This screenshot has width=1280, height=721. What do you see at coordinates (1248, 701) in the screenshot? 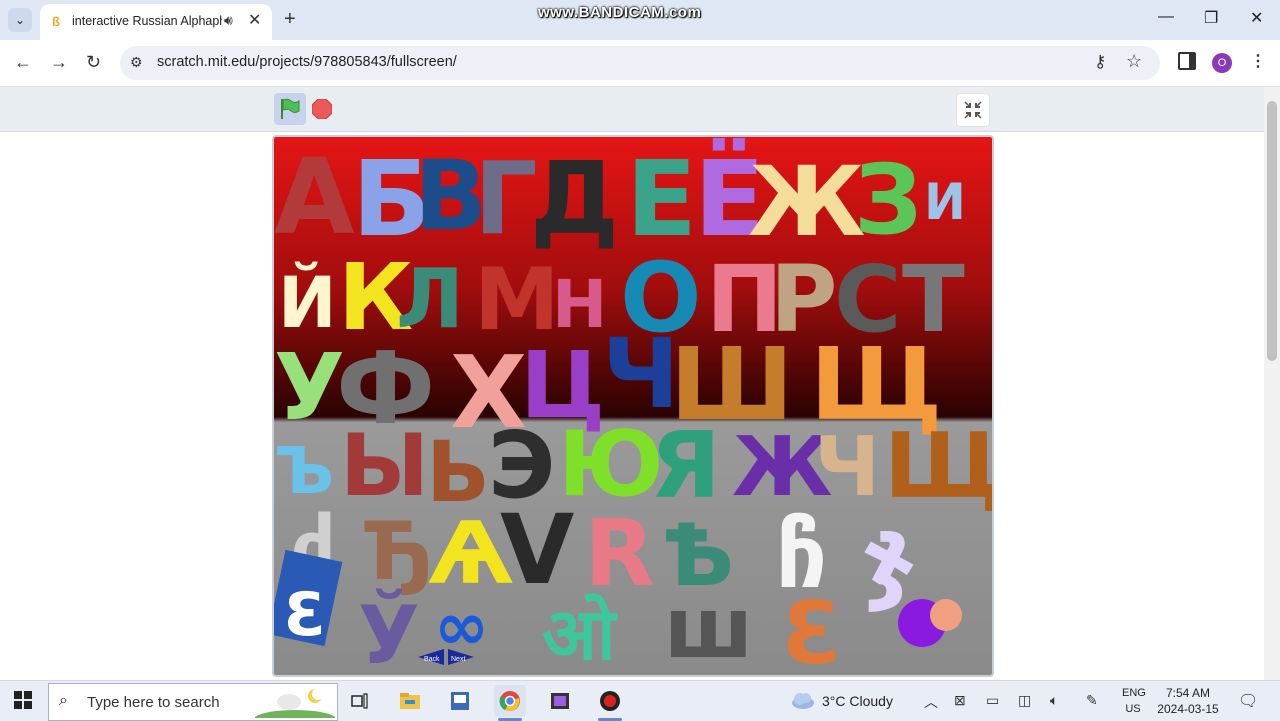
I see `notifications-icon: 🗨︎` at bounding box center [1248, 701].